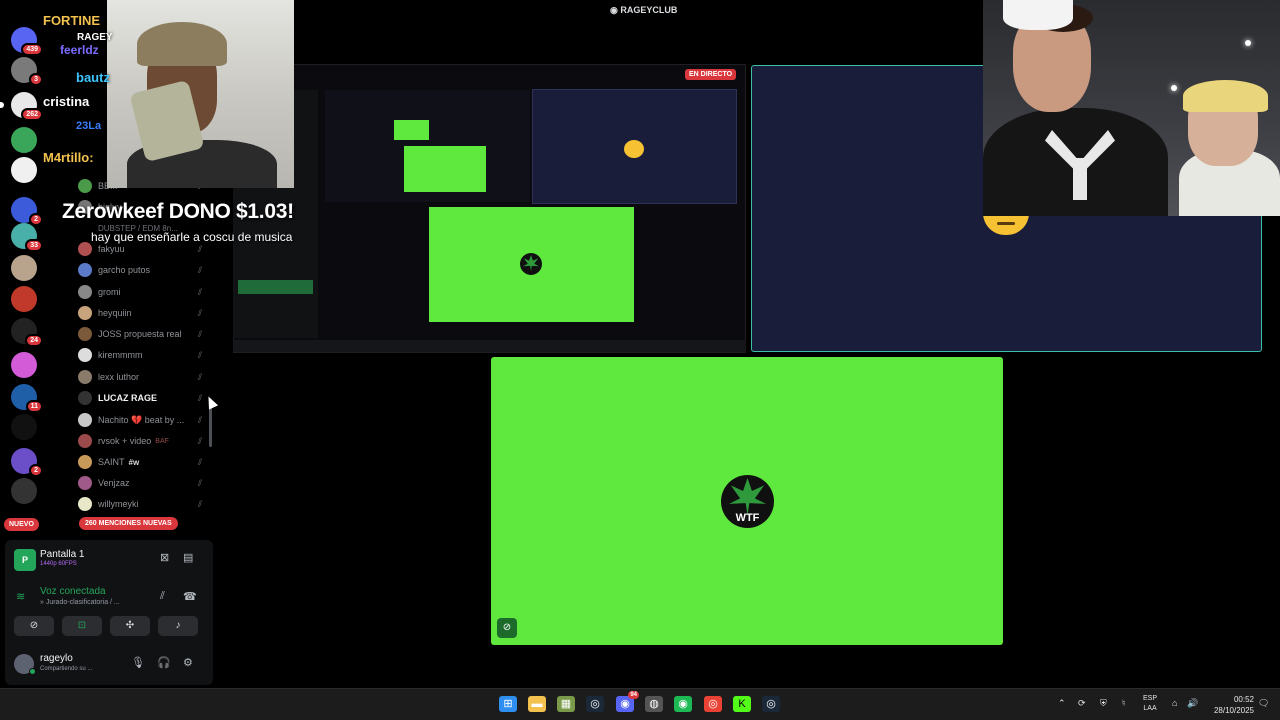 The height and width of the screenshot is (720, 1280). I want to click on notifications-icon: 🗨, so click(1263, 703).